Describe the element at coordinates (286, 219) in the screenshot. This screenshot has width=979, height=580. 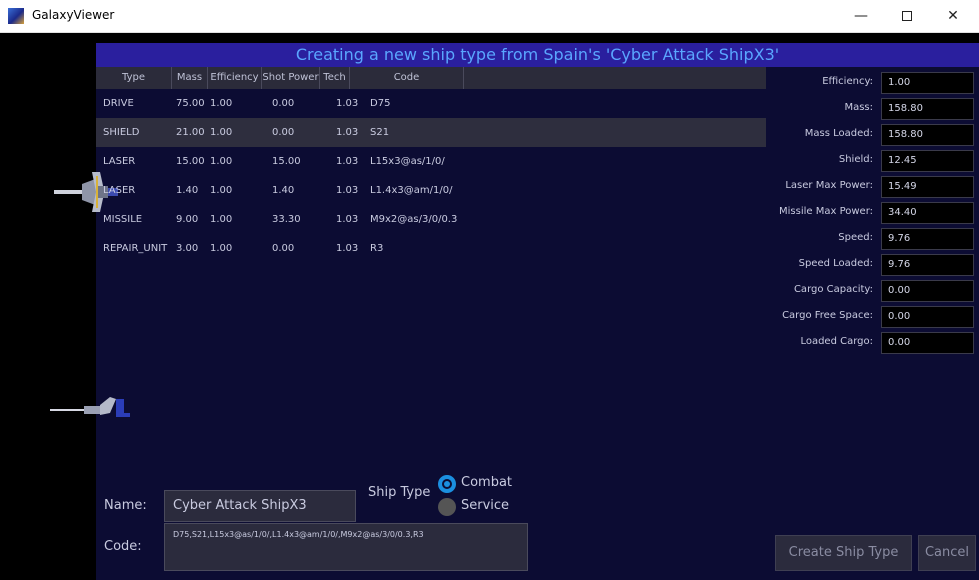
I see `cell-shot-power: 33.30` at that location.